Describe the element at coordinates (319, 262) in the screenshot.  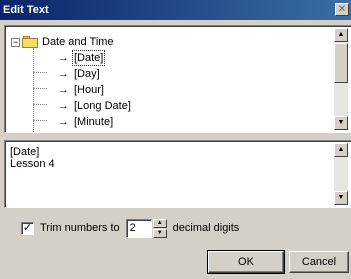
I see `cancel-button: Cancel` at that location.